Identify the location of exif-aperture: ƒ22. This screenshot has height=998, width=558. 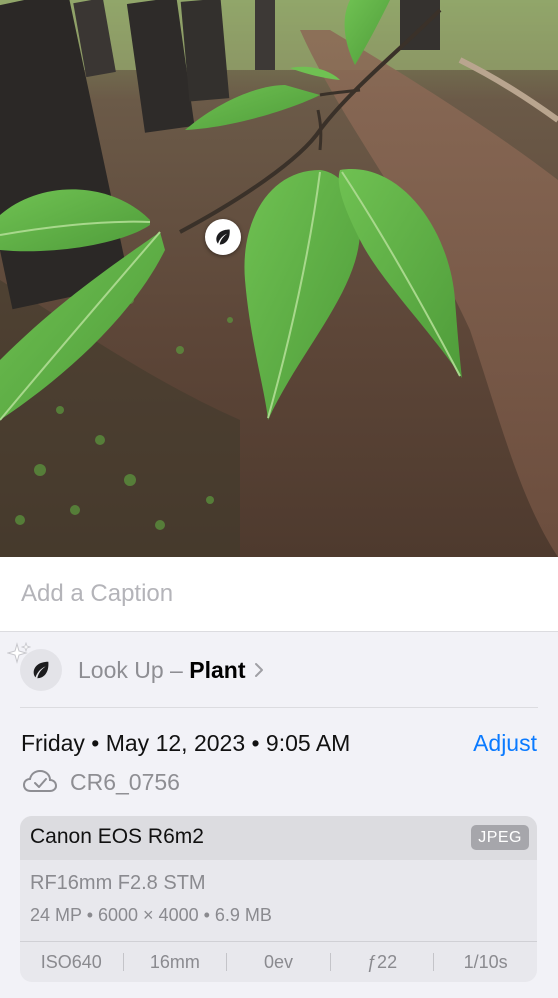
(382, 961).